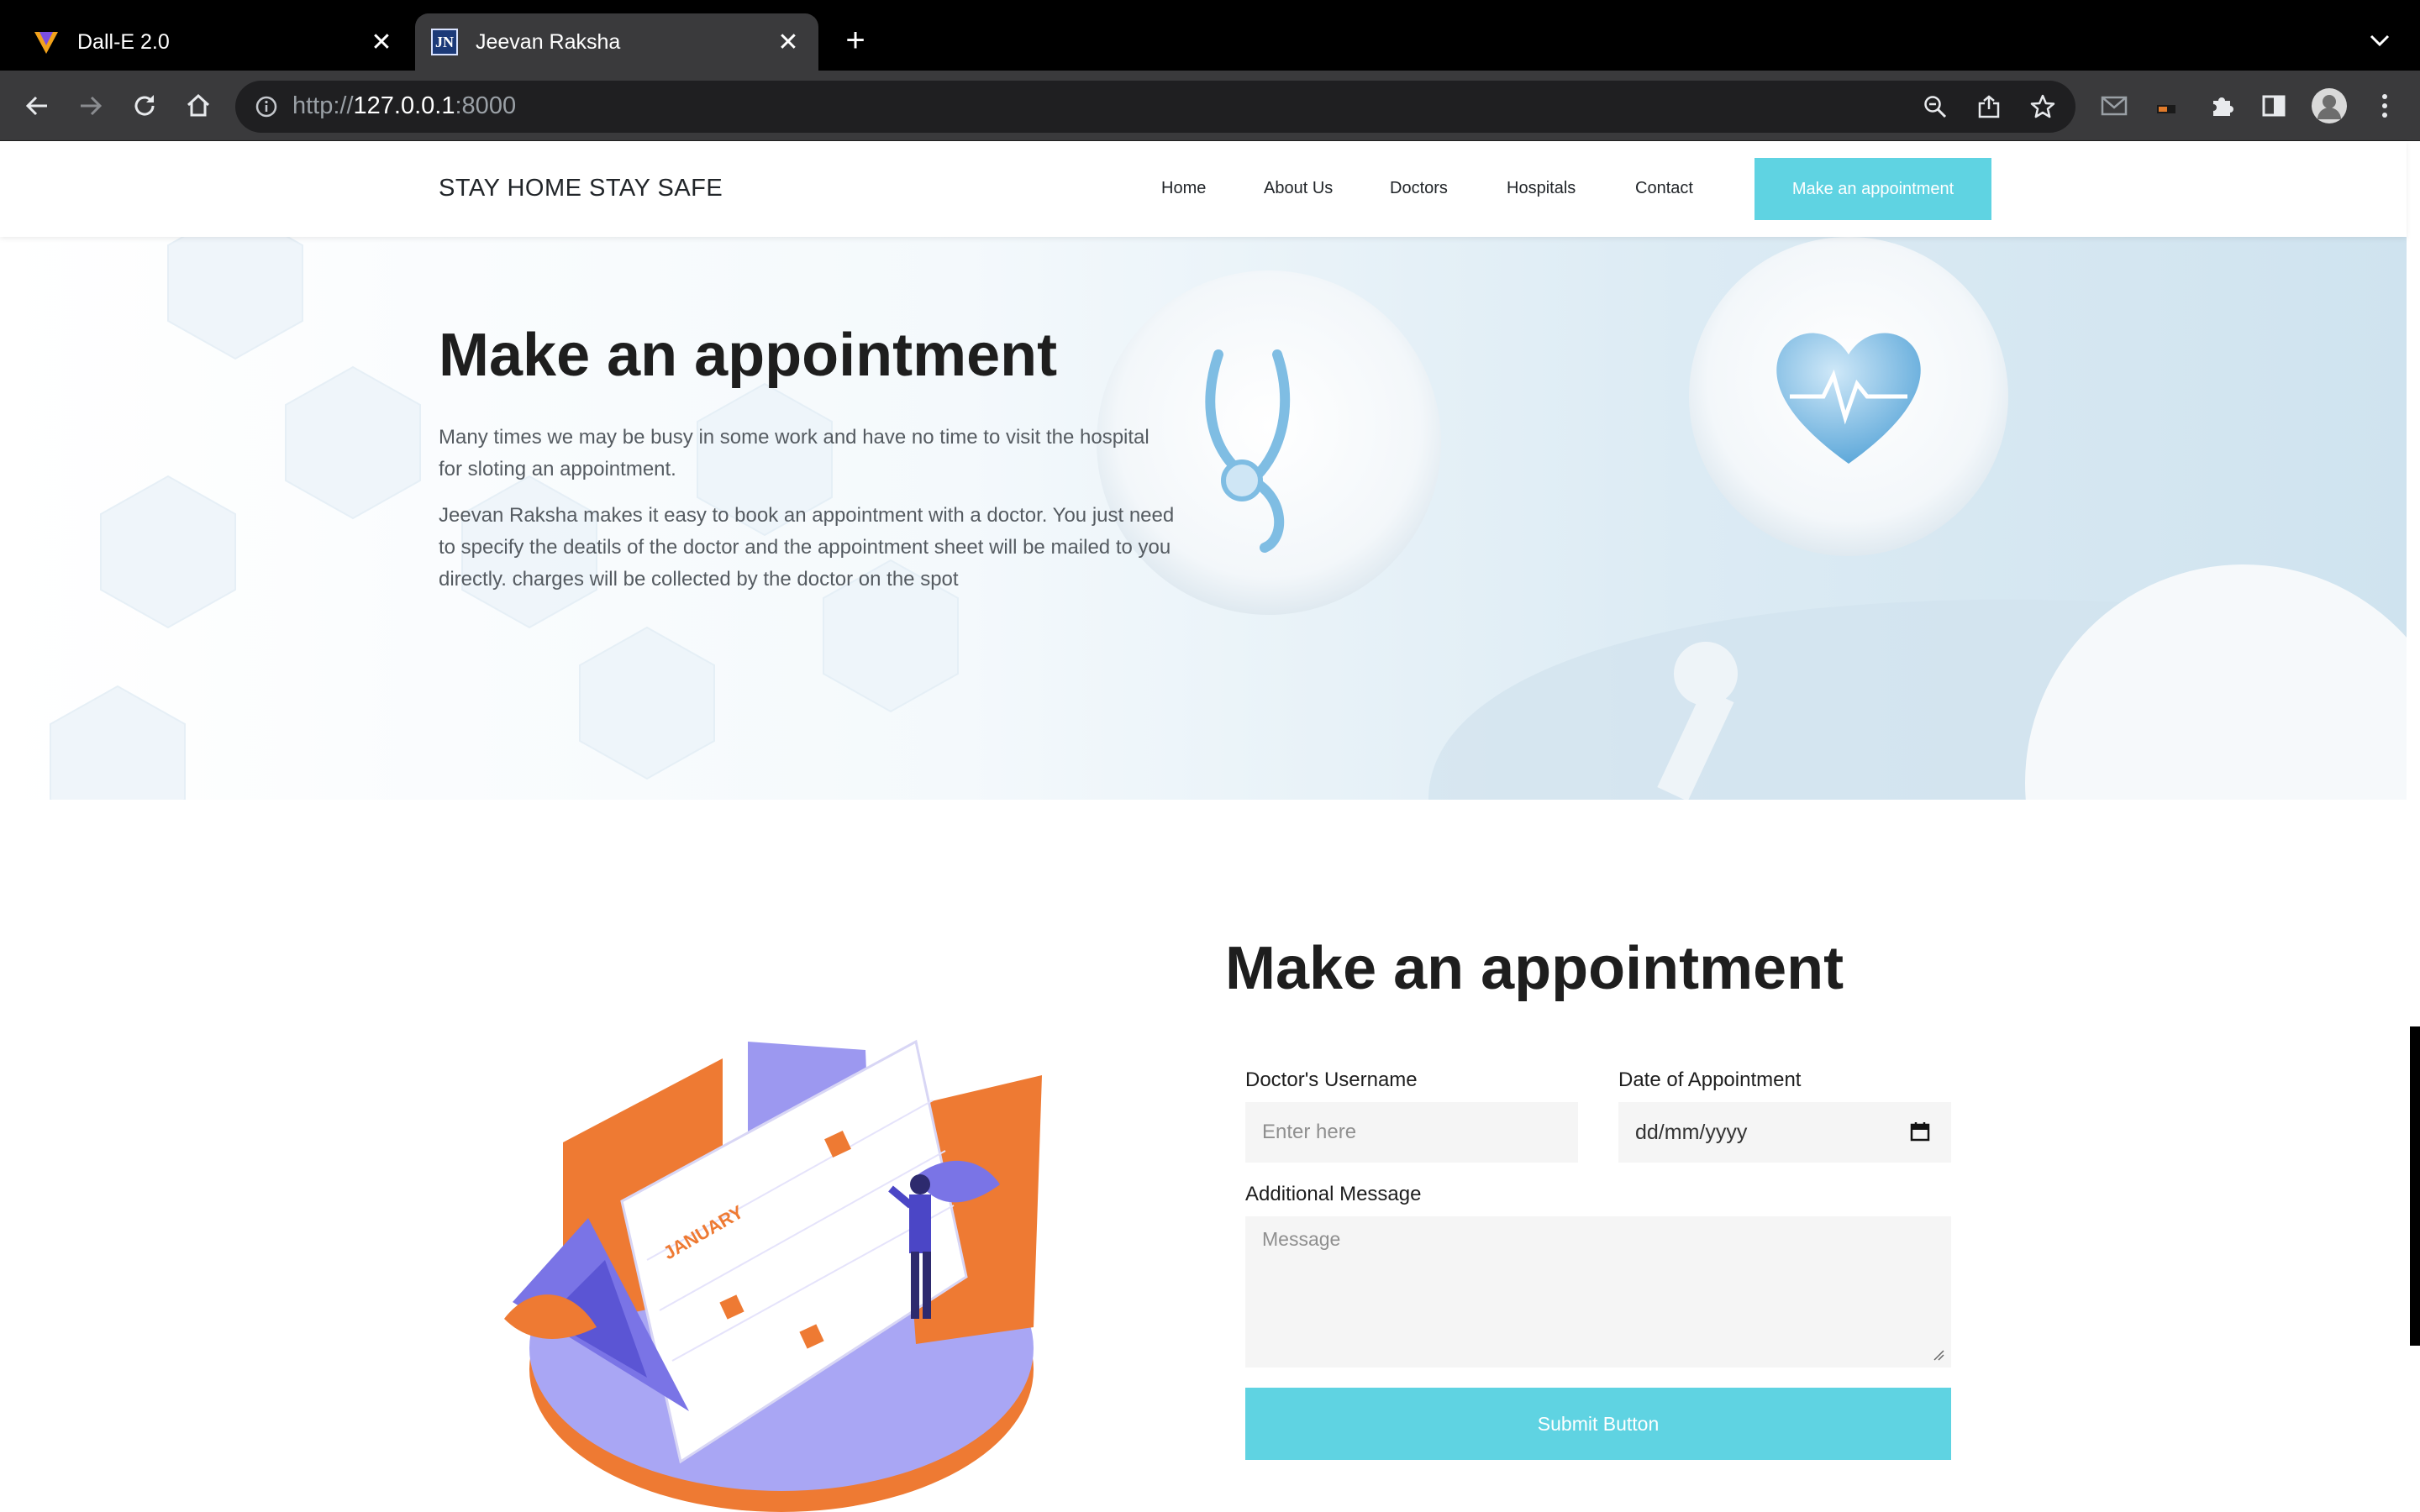 The image size is (2420, 1512). I want to click on nav-link-contact: Contact, so click(1664, 188).